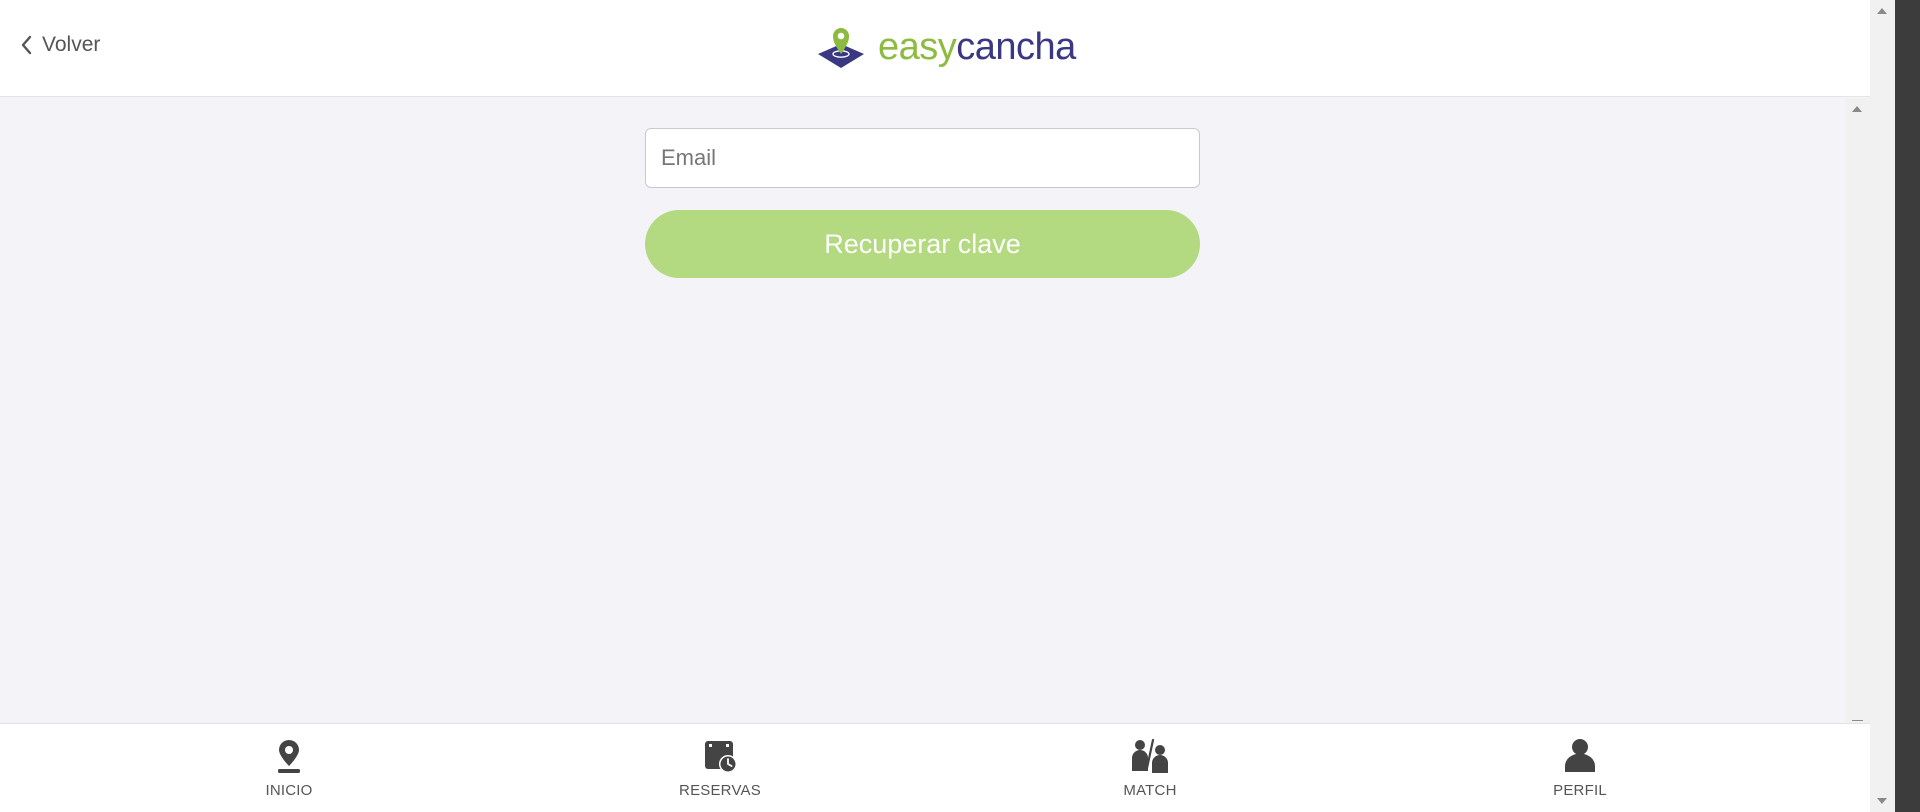  What do you see at coordinates (1882, 11) in the screenshot?
I see `page-scroll-up-arrow-icon` at bounding box center [1882, 11].